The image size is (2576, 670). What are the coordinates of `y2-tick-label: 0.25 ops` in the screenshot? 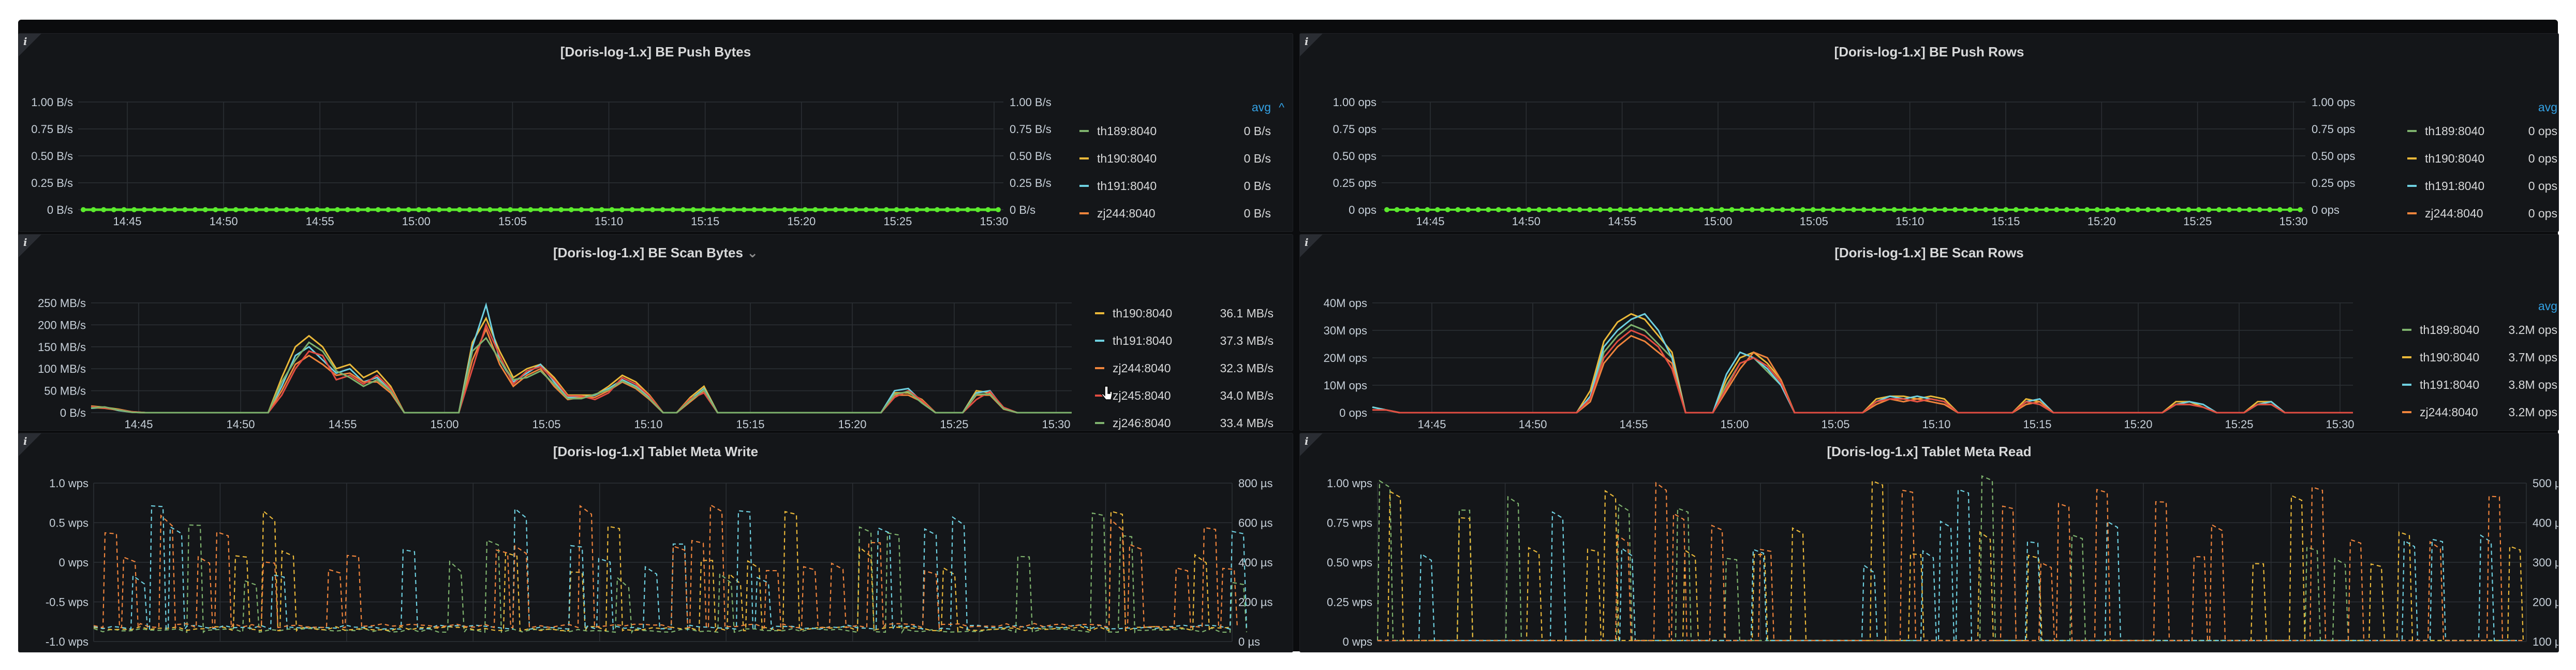 It's located at (2334, 184).